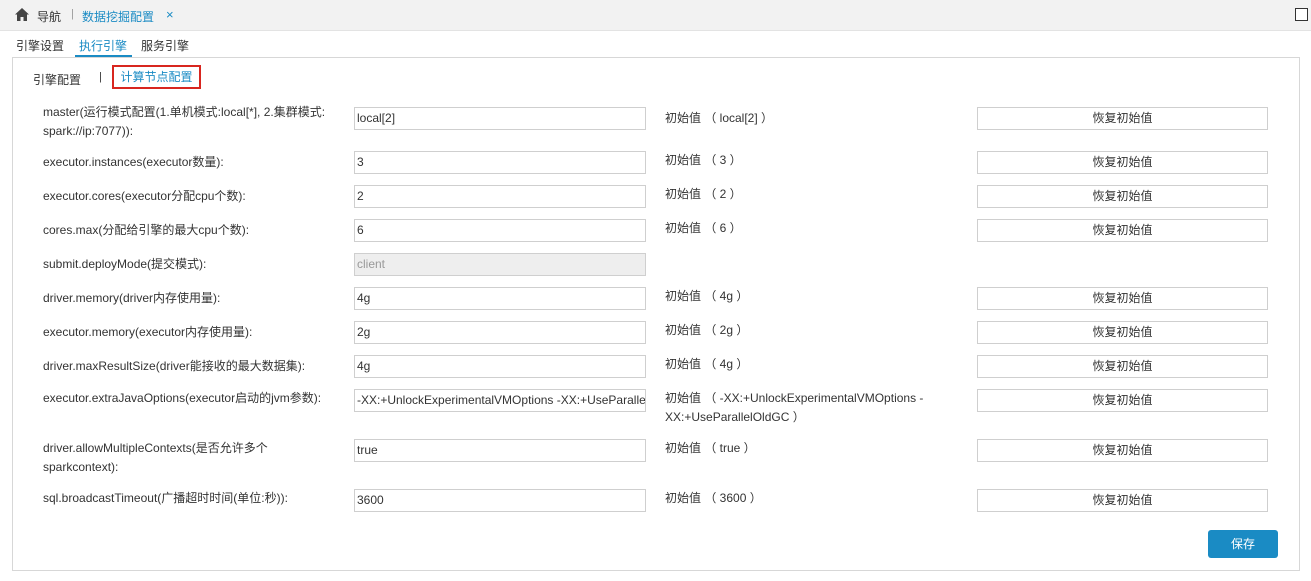 The height and width of the screenshot is (581, 1311). Describe the element at coordinates (148, 332) in the screenshot. I see `field-label: executor.memory(executor内存使用量):` at that location.